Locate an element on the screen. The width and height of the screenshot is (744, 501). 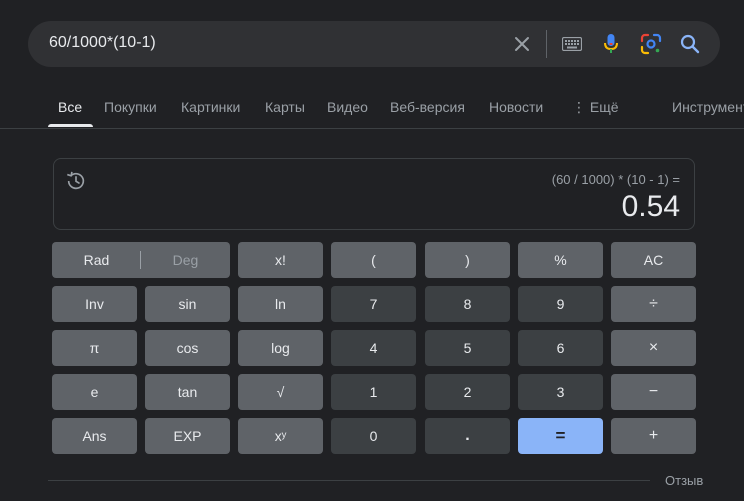
search-input: 60/1000*(10-1) is located at coordinates (102, 43).